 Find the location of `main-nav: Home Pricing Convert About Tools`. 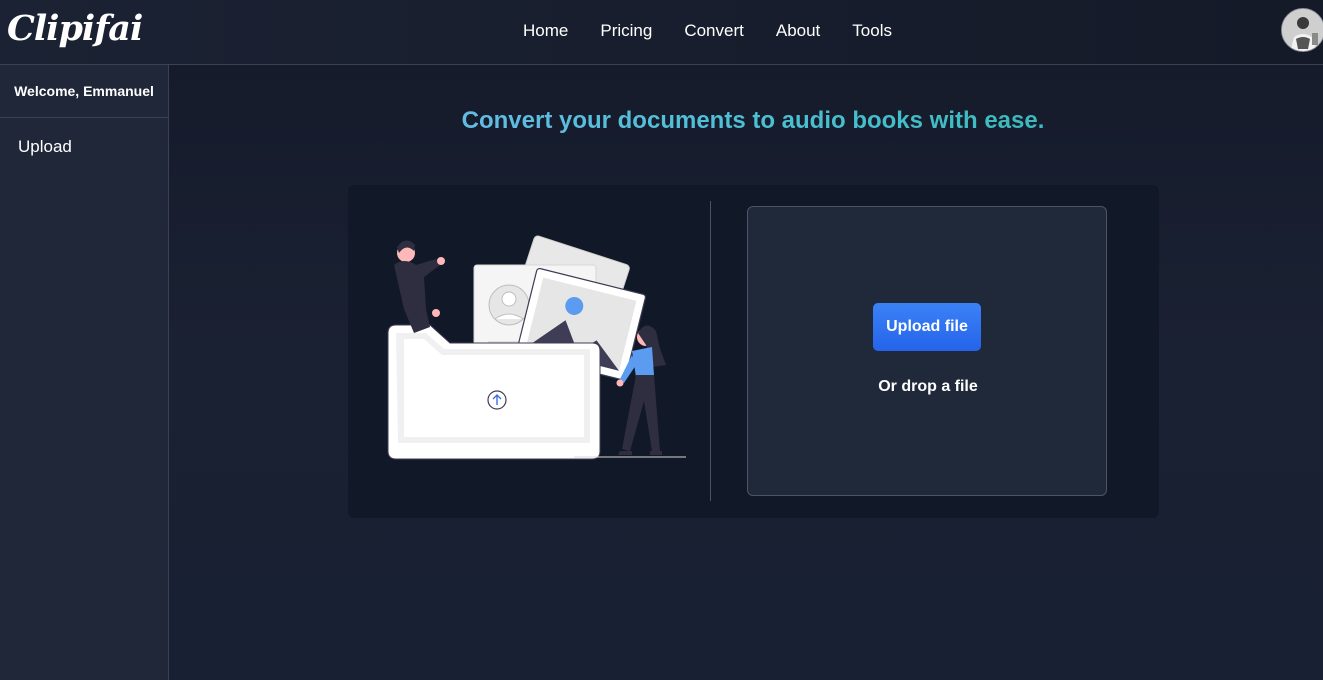

main-nav: Home Pricing Convert About Tools is located at coordinates (707, 31).